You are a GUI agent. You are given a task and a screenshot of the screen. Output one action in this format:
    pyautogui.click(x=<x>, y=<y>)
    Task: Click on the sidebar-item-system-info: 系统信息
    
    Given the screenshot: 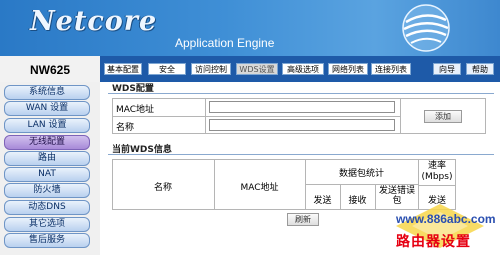 What is the action you would take?
    pyautogui.click(x=47, y=92)
    